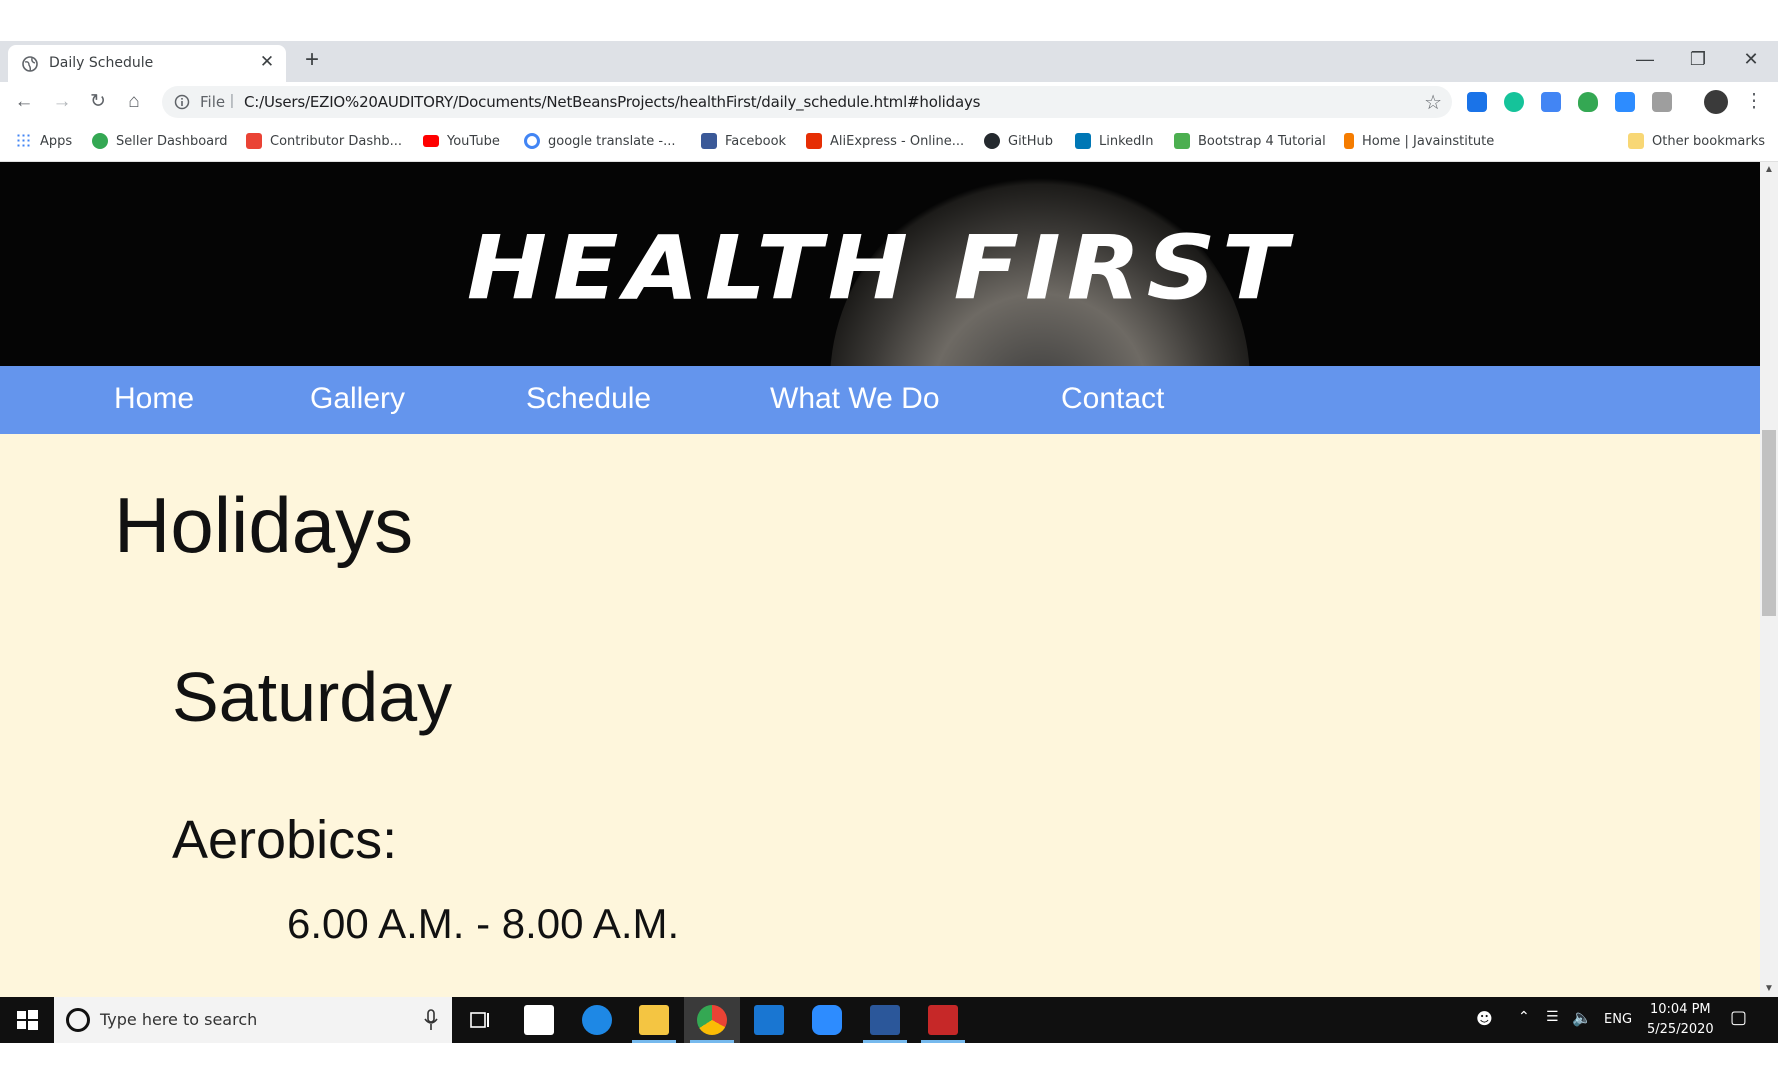  I want to click on bookmark-bootstrap: Bootstrap 4 Tutorial, so click(1250, 141).